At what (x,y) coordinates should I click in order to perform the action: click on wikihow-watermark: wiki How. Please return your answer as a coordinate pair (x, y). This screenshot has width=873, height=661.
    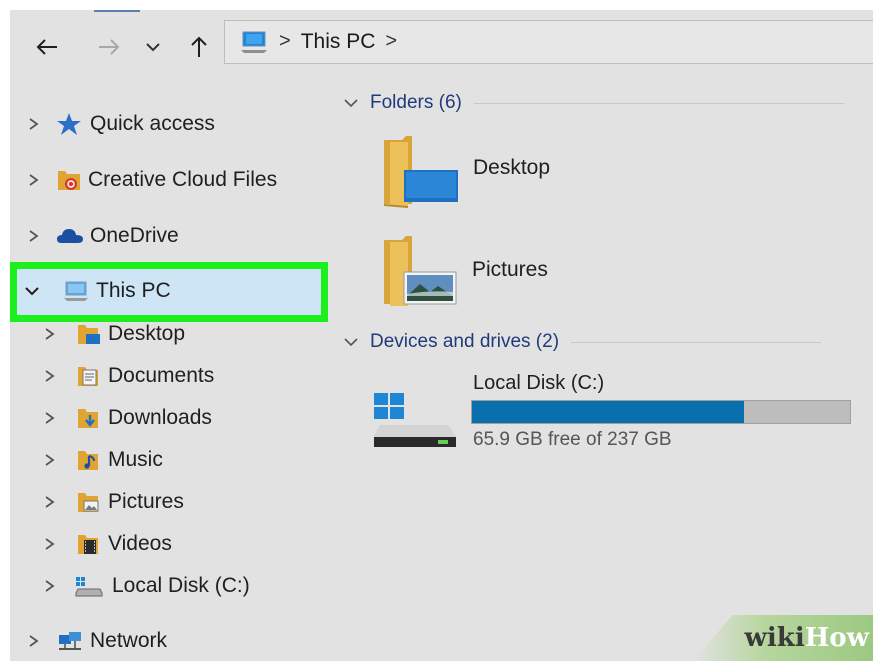
    Looking at the image, I should click on (783, 638).